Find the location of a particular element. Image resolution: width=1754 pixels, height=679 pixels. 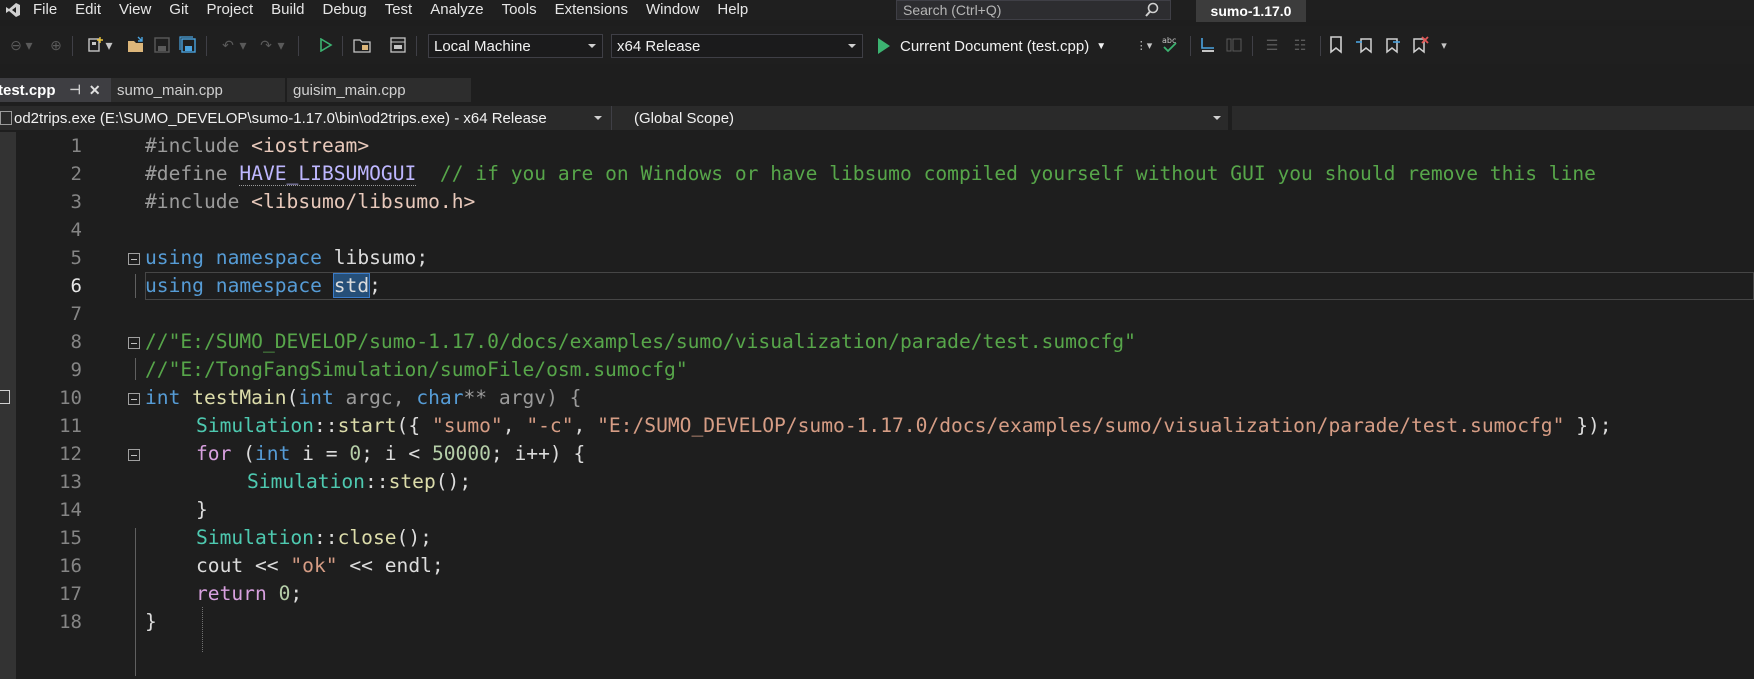

line-number: 5 is located at coordinates (76, 258).